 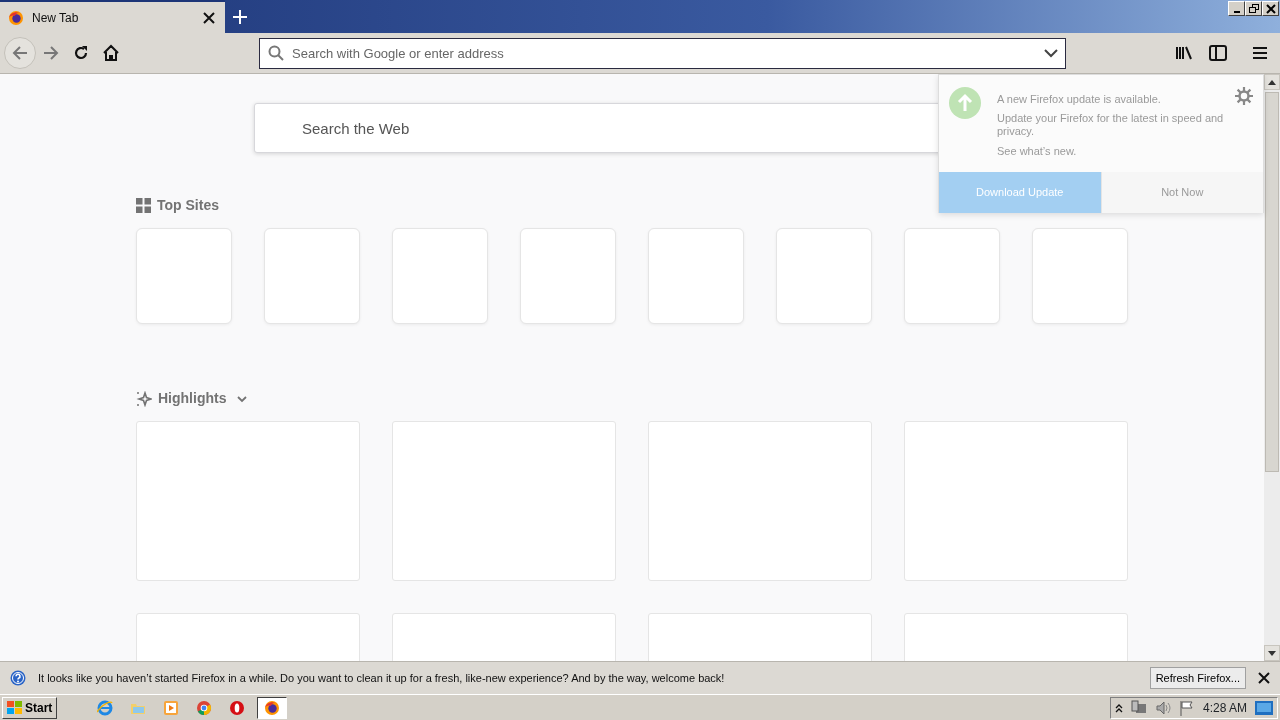 I want to click on show-desktop-icon, so click(x=1264, y=707).